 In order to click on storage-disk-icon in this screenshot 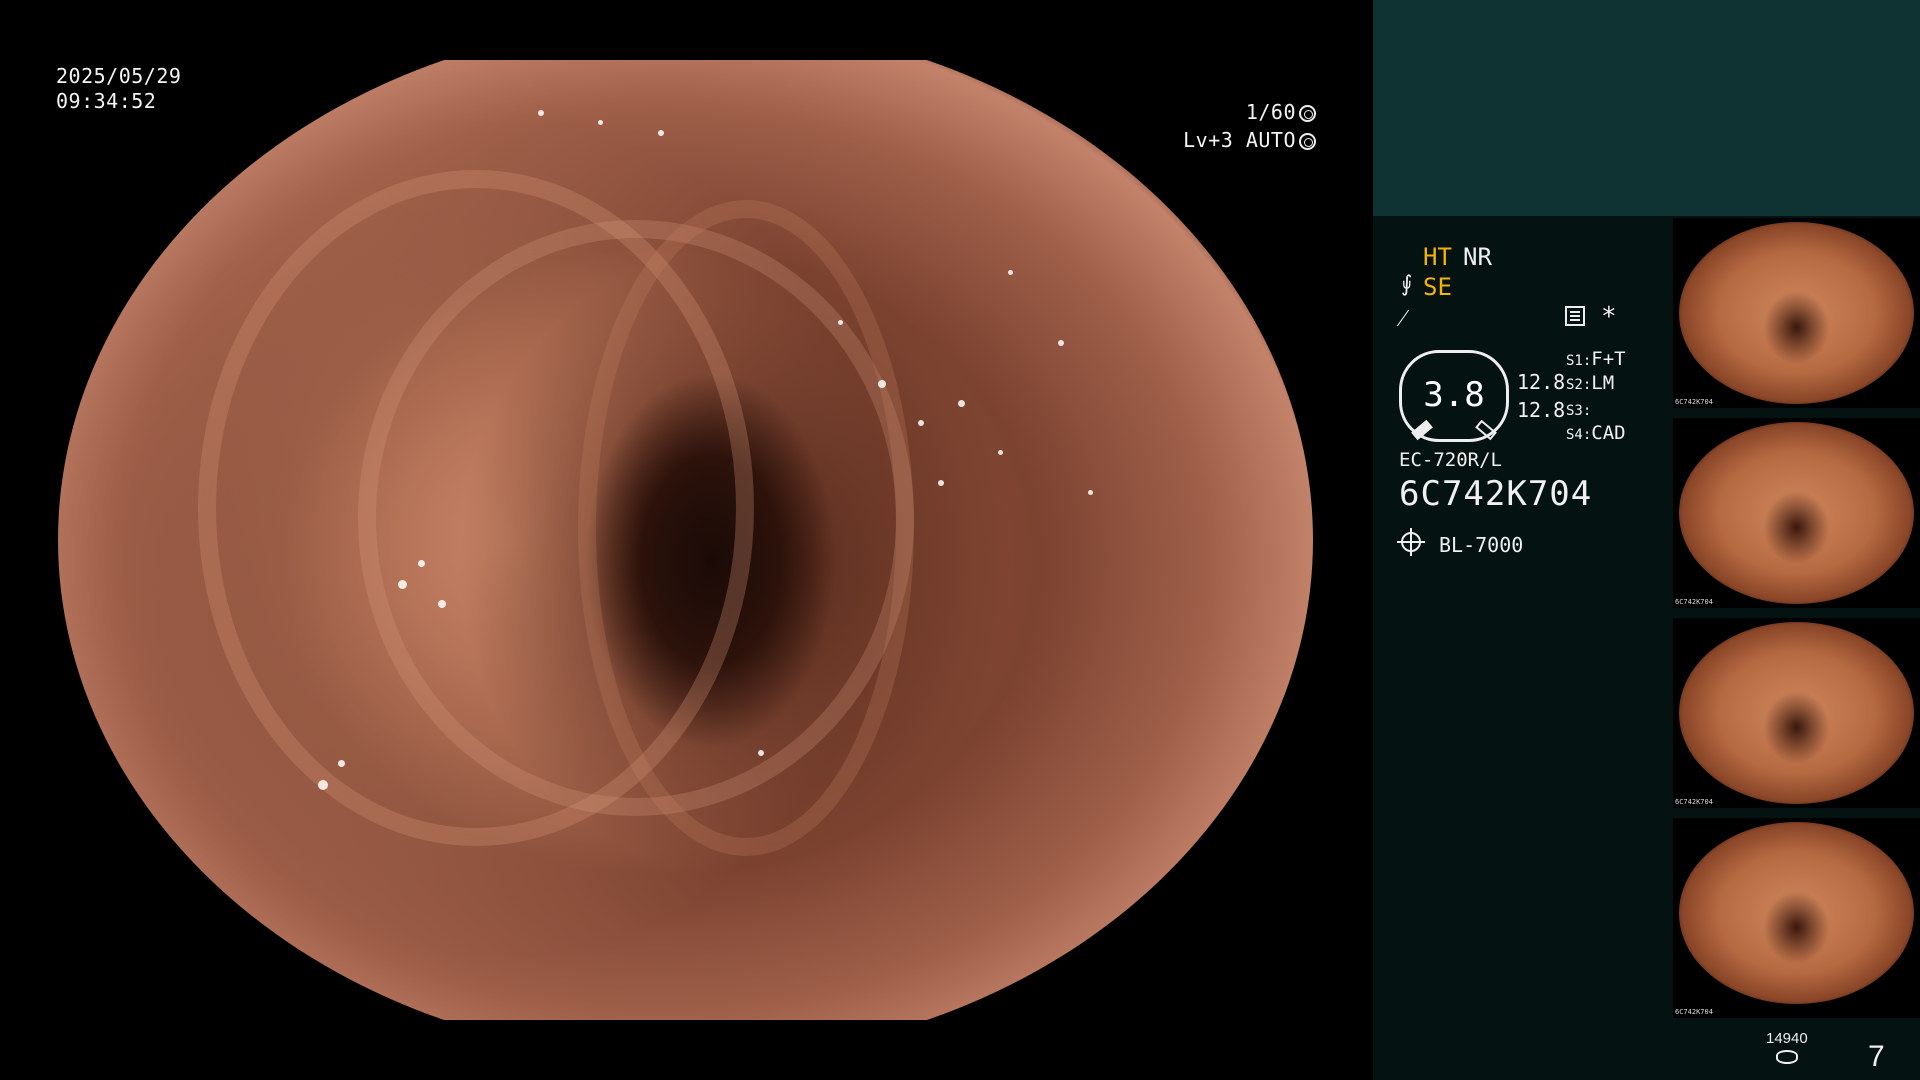, I will do `click(1787, 1057)`.